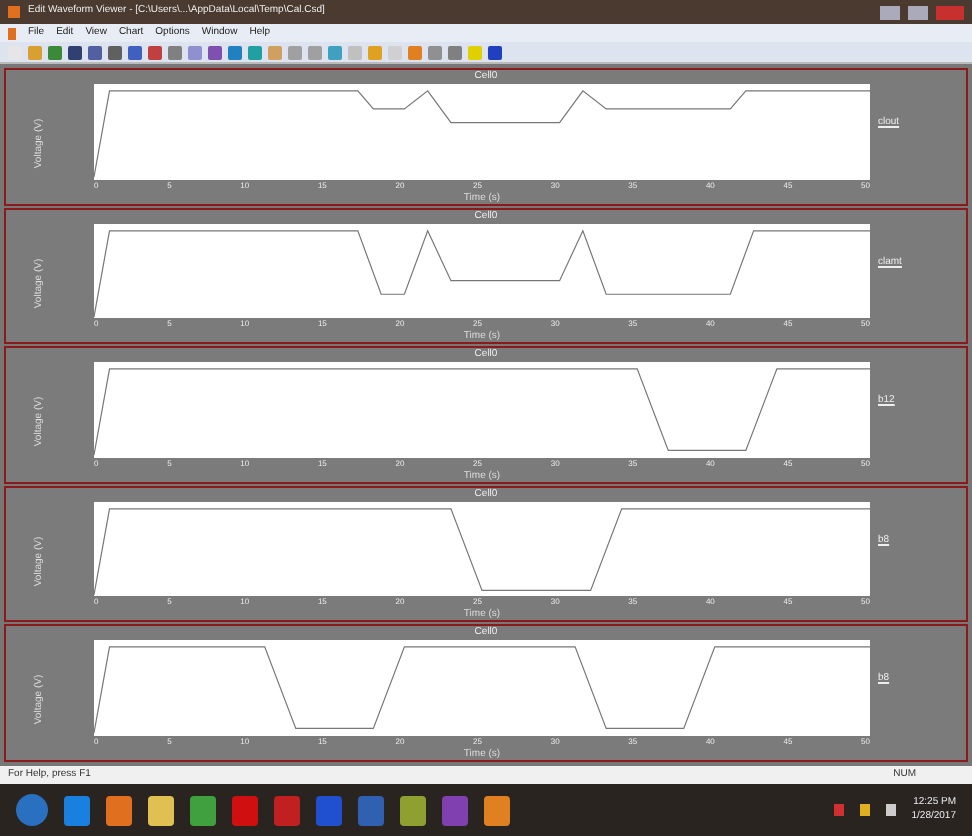  What do you see at coordinates (918, 12) in the screenshot?
I see `maximize-button` at bounding box center [918, 12].